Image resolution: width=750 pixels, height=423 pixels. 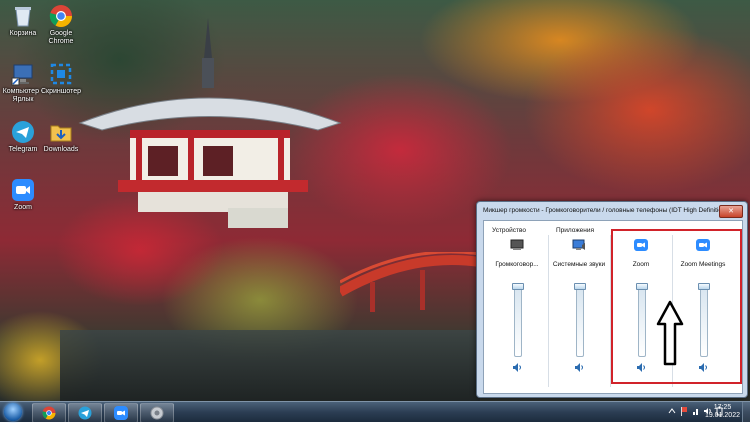 I want to click on up-arrow-icon, so click(x=670, y=333).